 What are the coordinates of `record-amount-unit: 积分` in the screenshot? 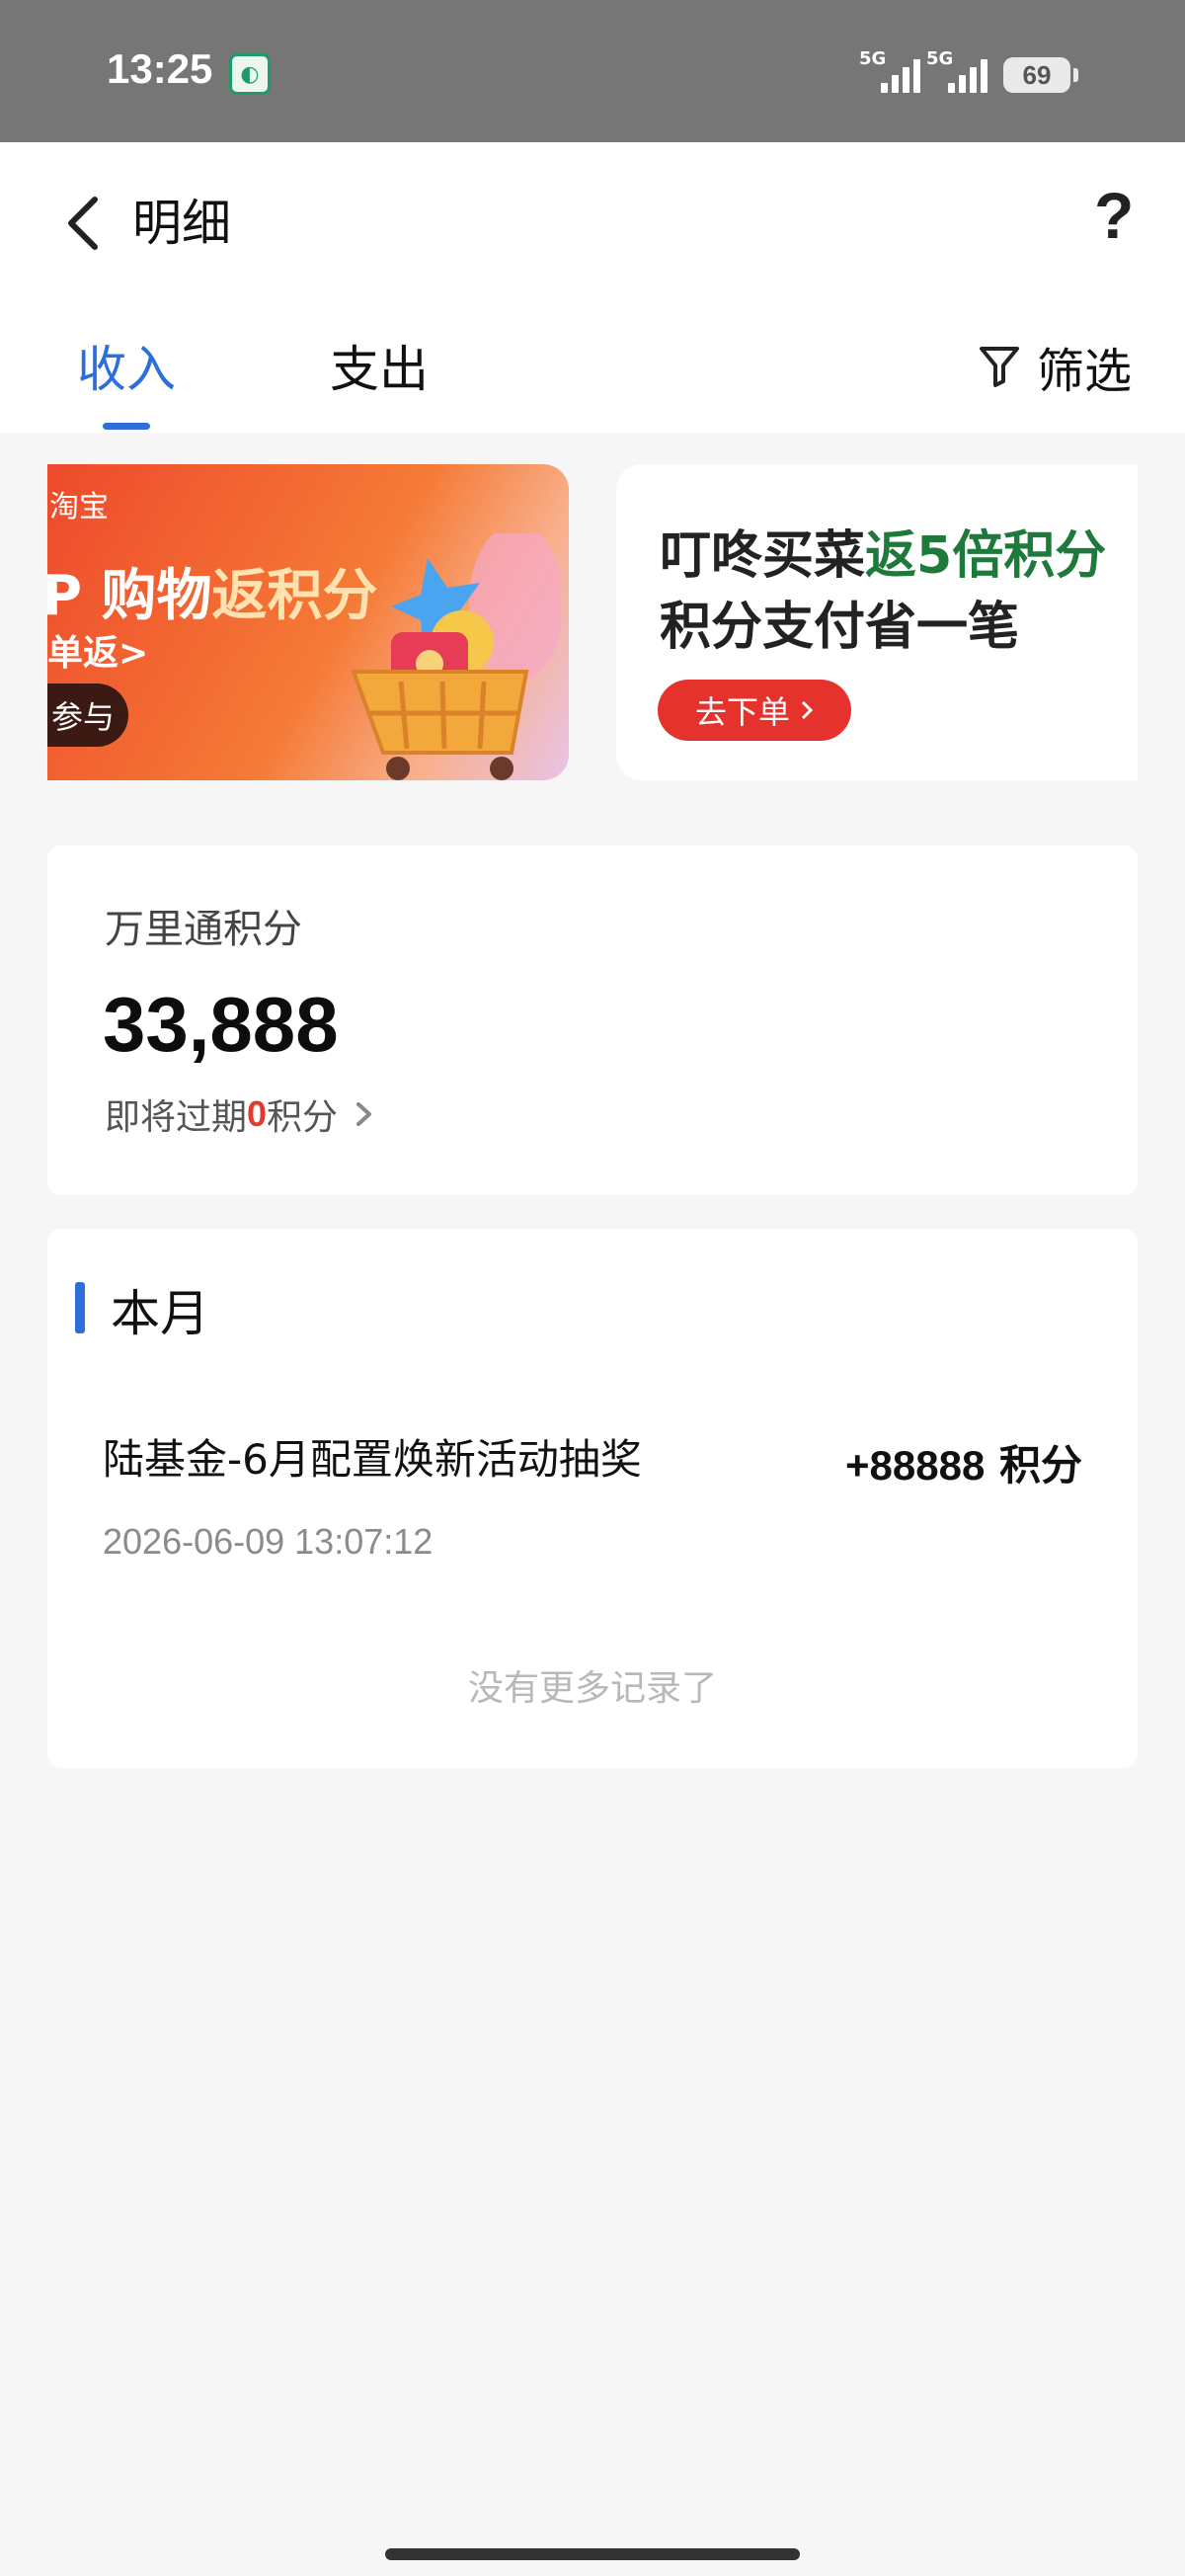 It's located at (1040, 1465).